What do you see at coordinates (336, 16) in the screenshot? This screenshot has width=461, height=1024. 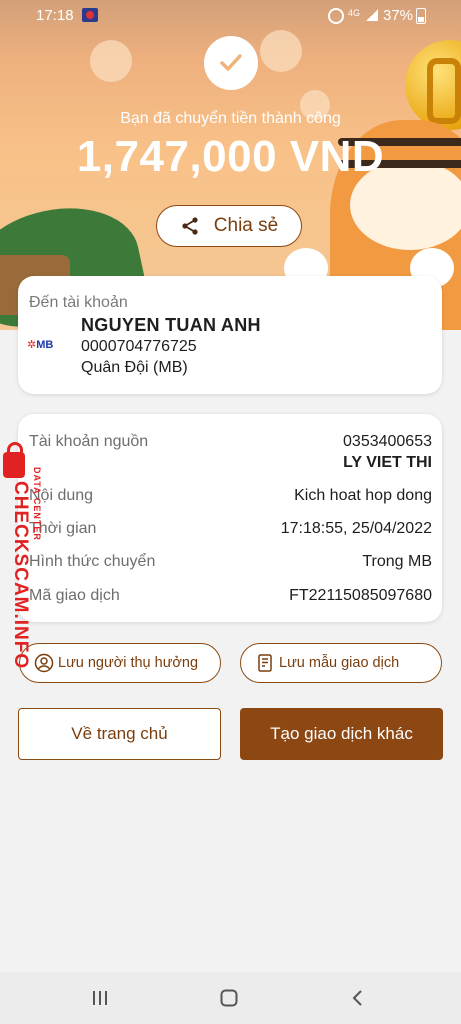 I see `alarm-icon` at bounding box center [336, 16].